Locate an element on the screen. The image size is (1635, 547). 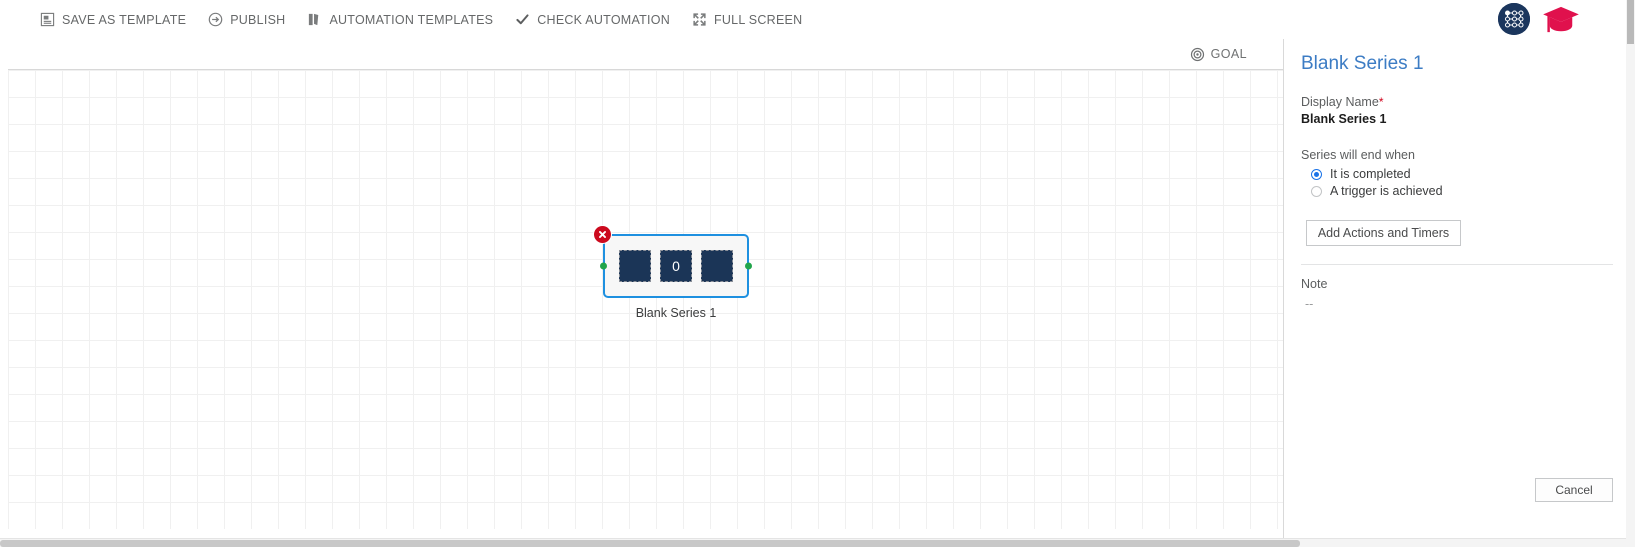
save-as-template-icon is located at coordinates (47, 19).